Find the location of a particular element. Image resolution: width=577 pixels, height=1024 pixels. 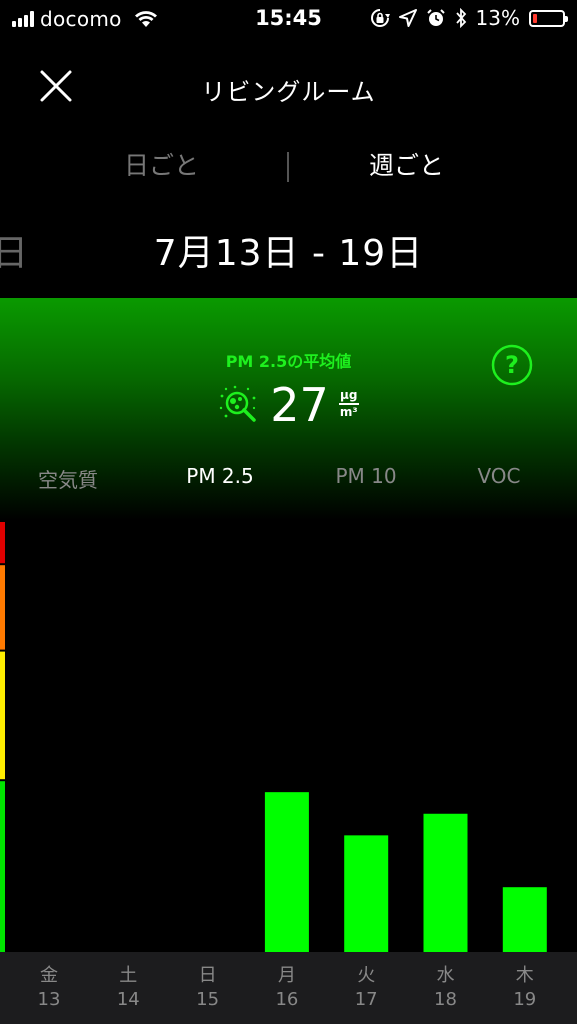

battery-icon is located at coordinates (548, 18).